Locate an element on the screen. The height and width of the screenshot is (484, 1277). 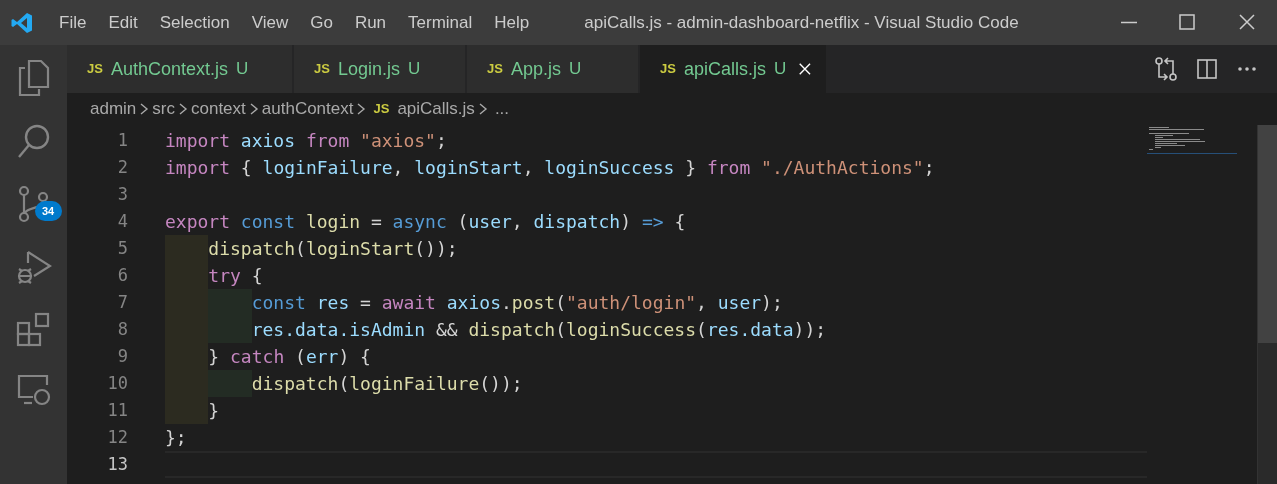
line-number: 7 is located at coordinates (122, 302).